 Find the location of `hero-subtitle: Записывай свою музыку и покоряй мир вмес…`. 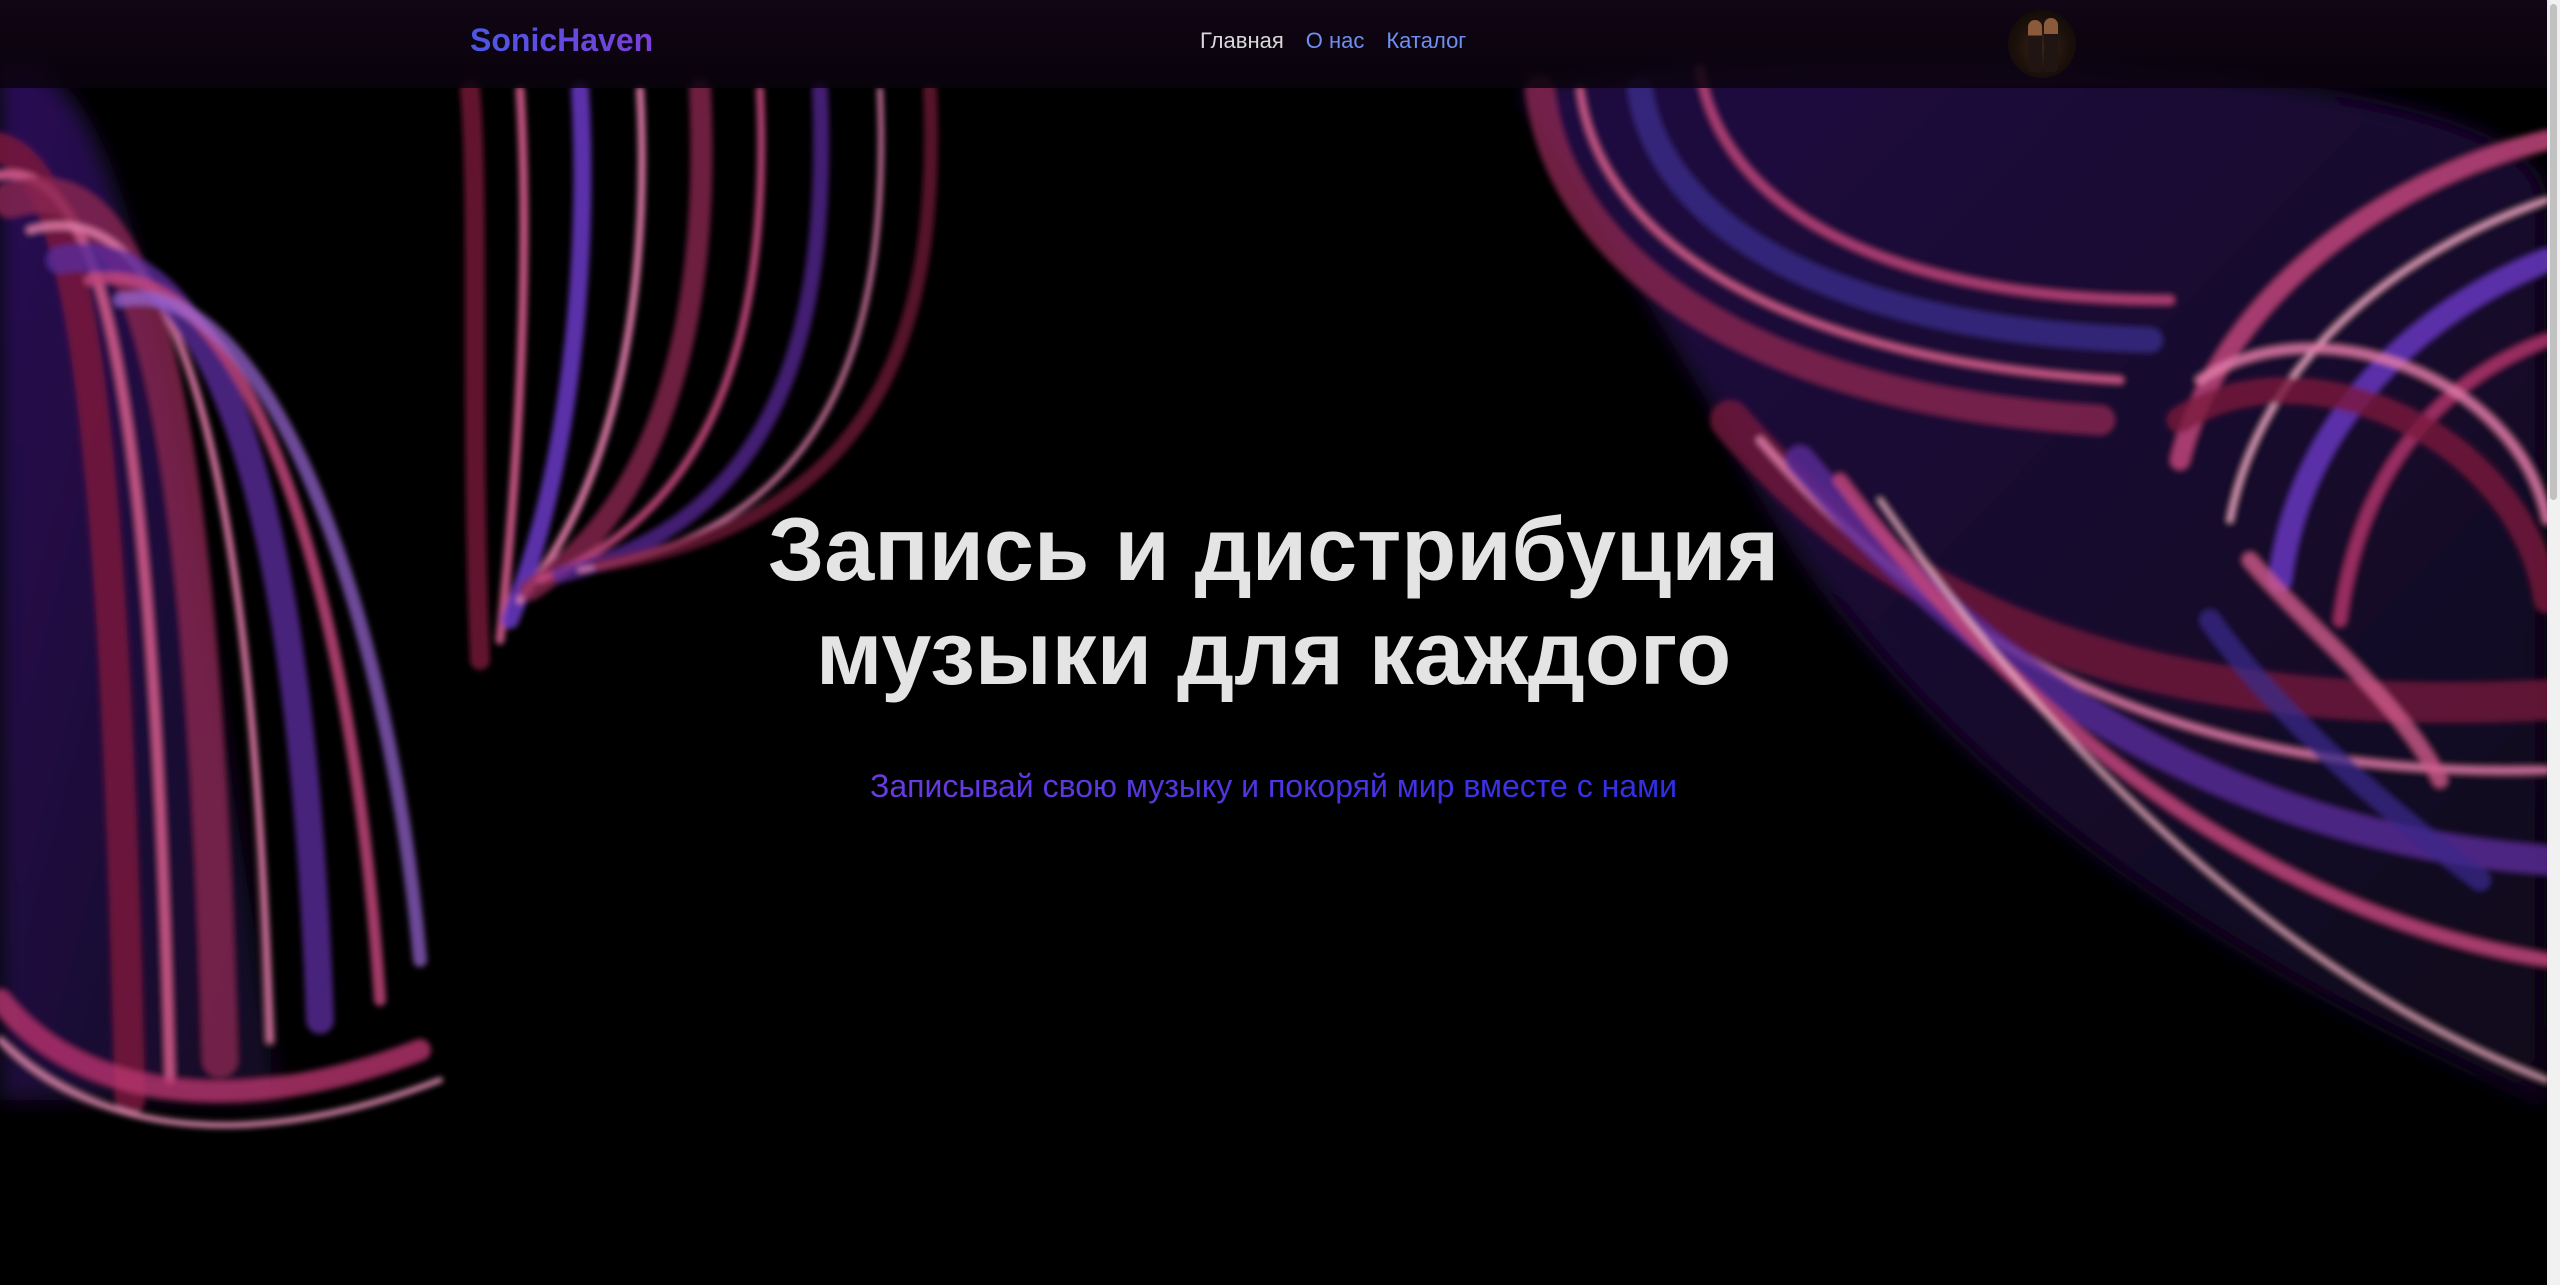

hero-subtitle: Записывай свою музыку и покоряй мир вмес… is located at coordinates (1273, 786).